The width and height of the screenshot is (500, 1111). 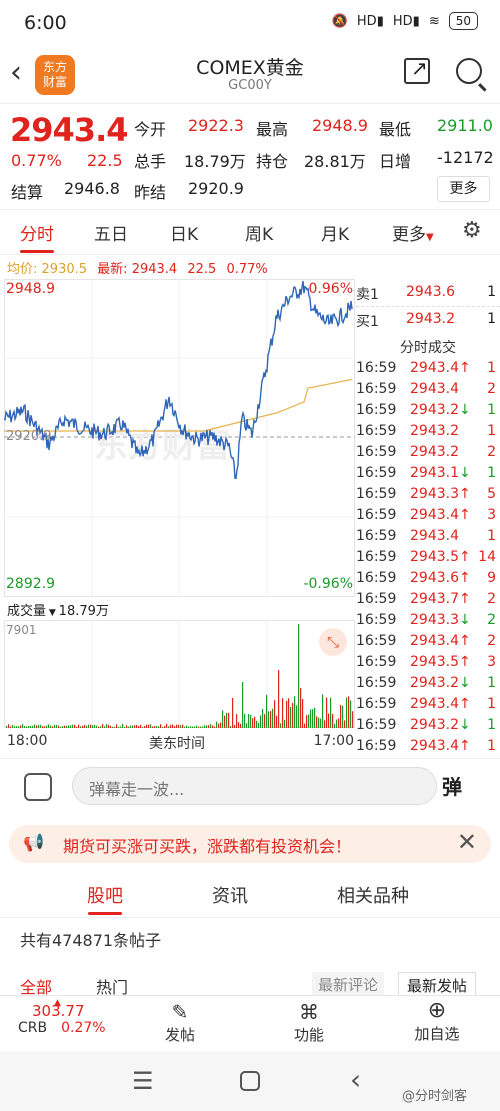 I want to click on tick-row: 16:59 2943.2↓ 1, so click(x=426, y=410).